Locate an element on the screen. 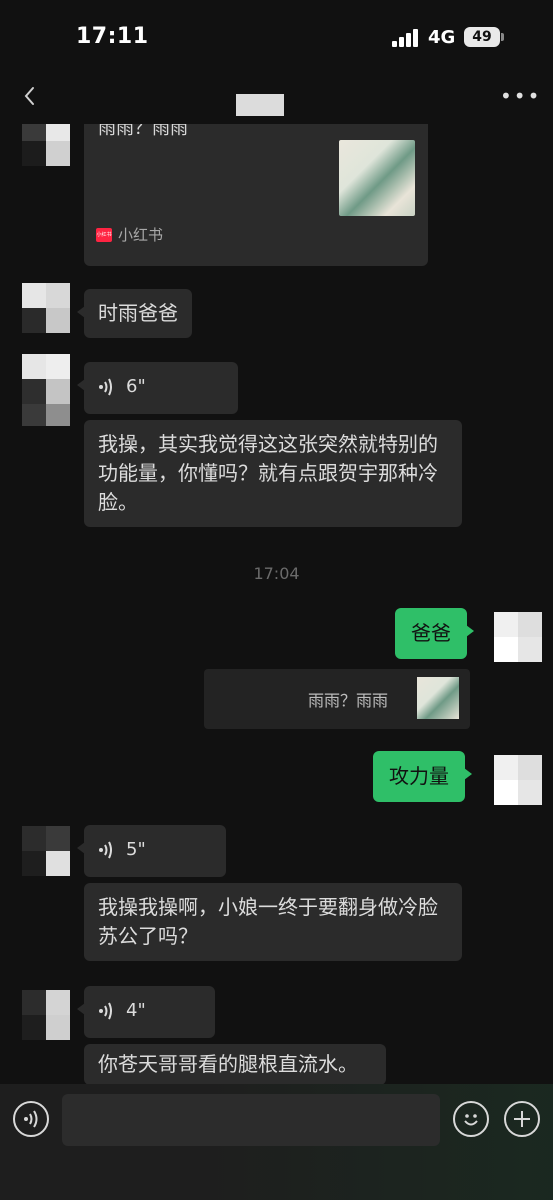 The width and height of the screenshot is (553, 1200). message-bubble: 我操我操啊，小娘一终于要翻身做冷脸苏公了吗？ is located at coordinates (273, 922).